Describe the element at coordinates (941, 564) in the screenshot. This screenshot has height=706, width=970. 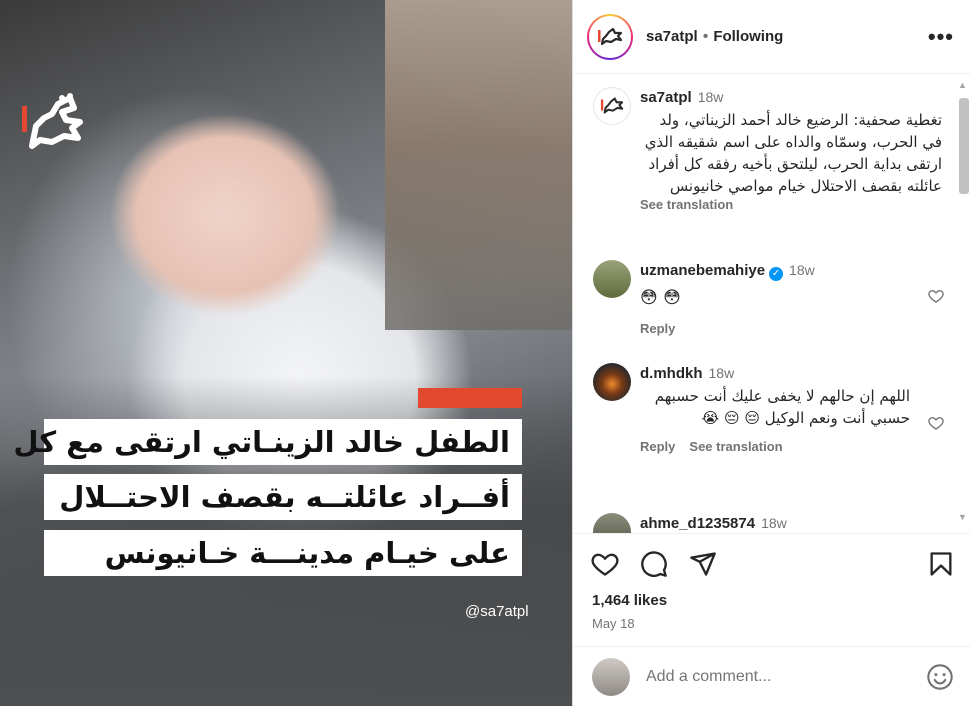
I see `bookmark-icon` at that location.